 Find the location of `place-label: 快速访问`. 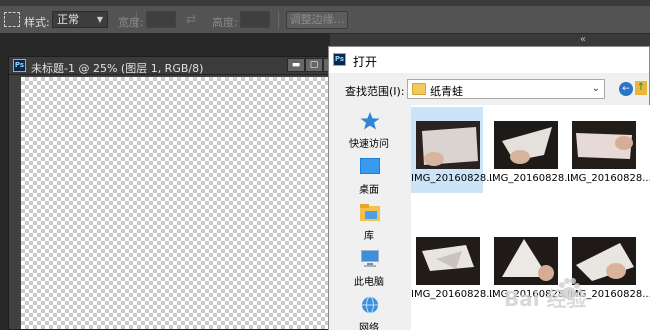

place-label: 快速访问 is located at coordinates (369, 144).